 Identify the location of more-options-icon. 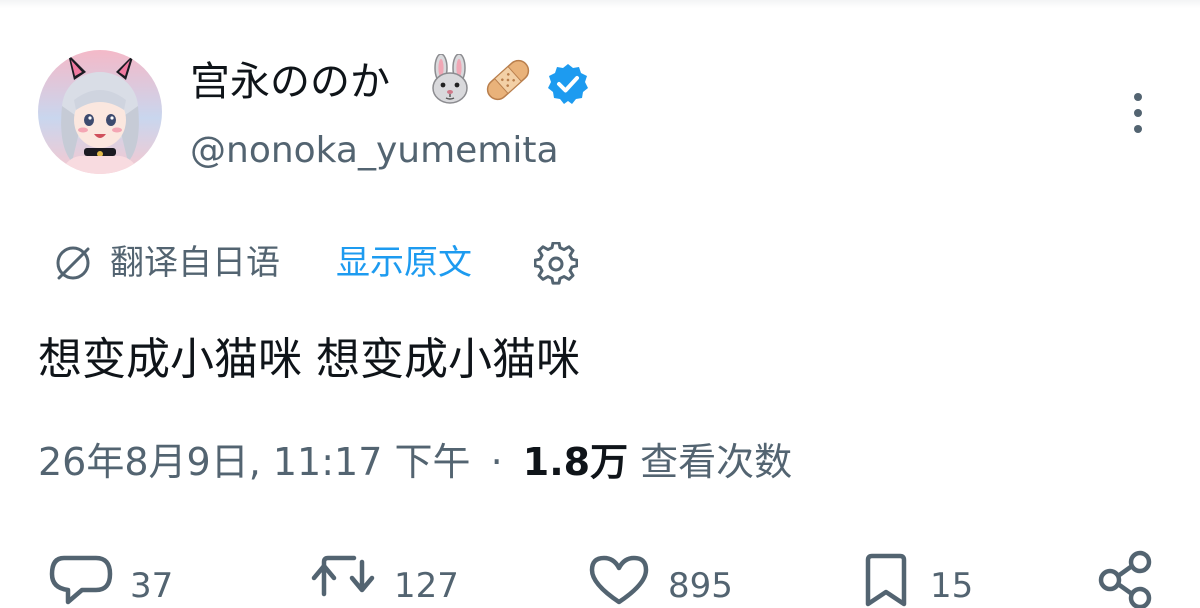
(1138, 113).